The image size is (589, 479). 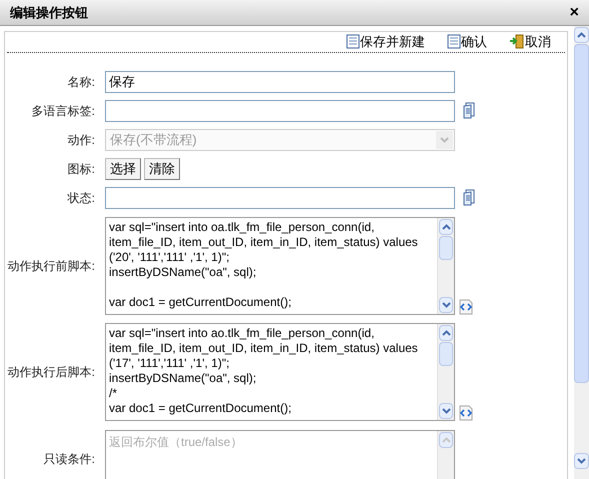 I want to click on field-label: 图标:, so click(x=81, y=169).